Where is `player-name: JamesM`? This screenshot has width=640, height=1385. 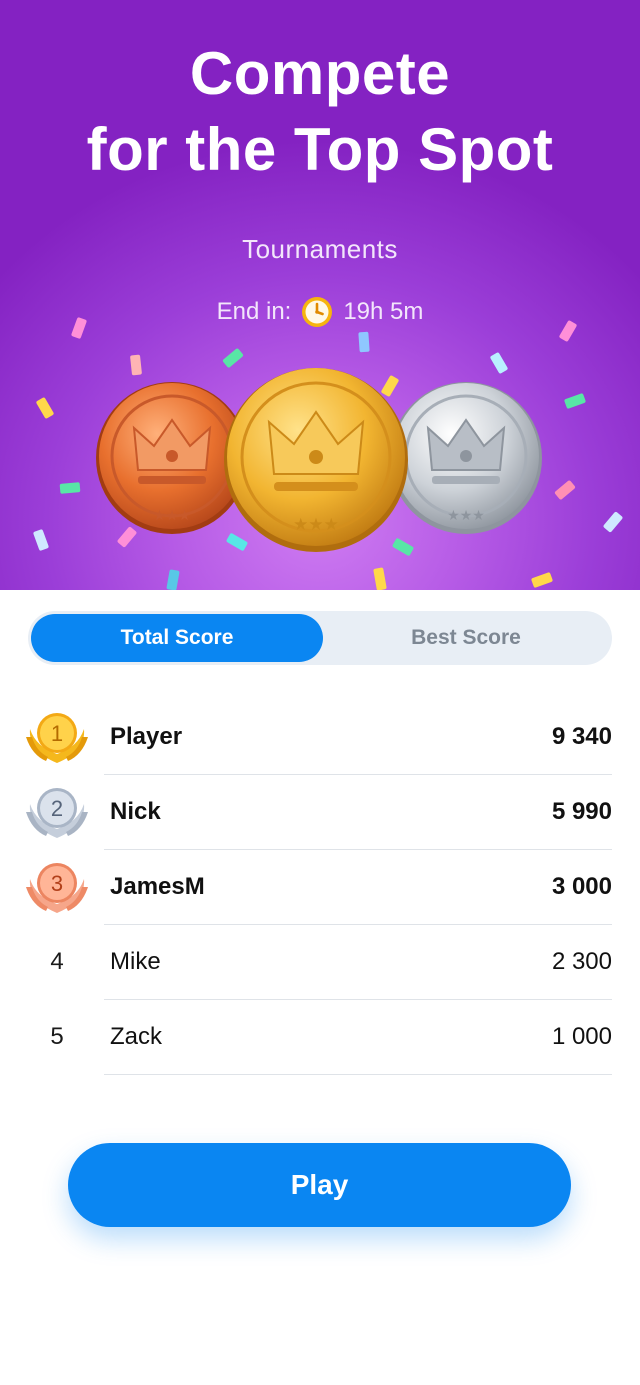 player-name: JamesM is located at coordinates (157, 886).